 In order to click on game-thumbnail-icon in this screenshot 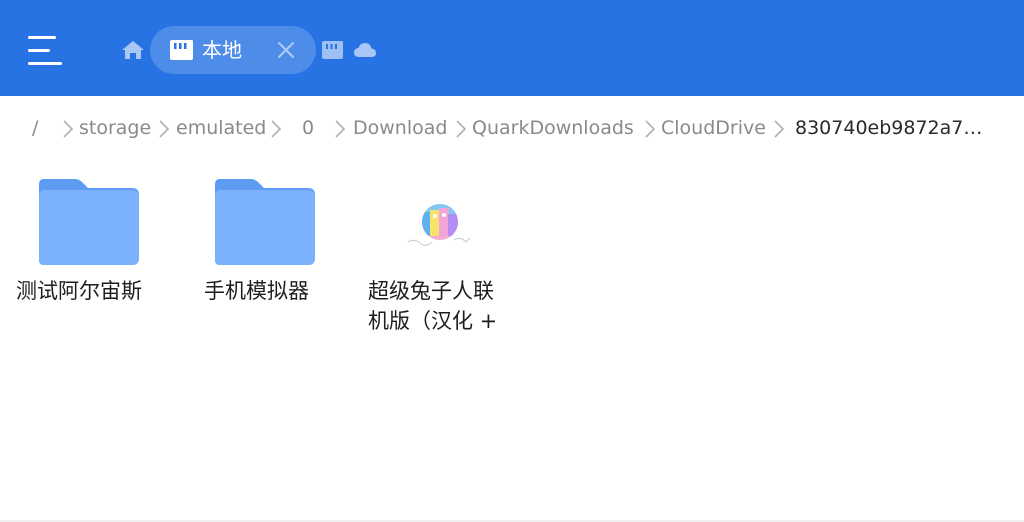, I will do `click(439, 225)`.